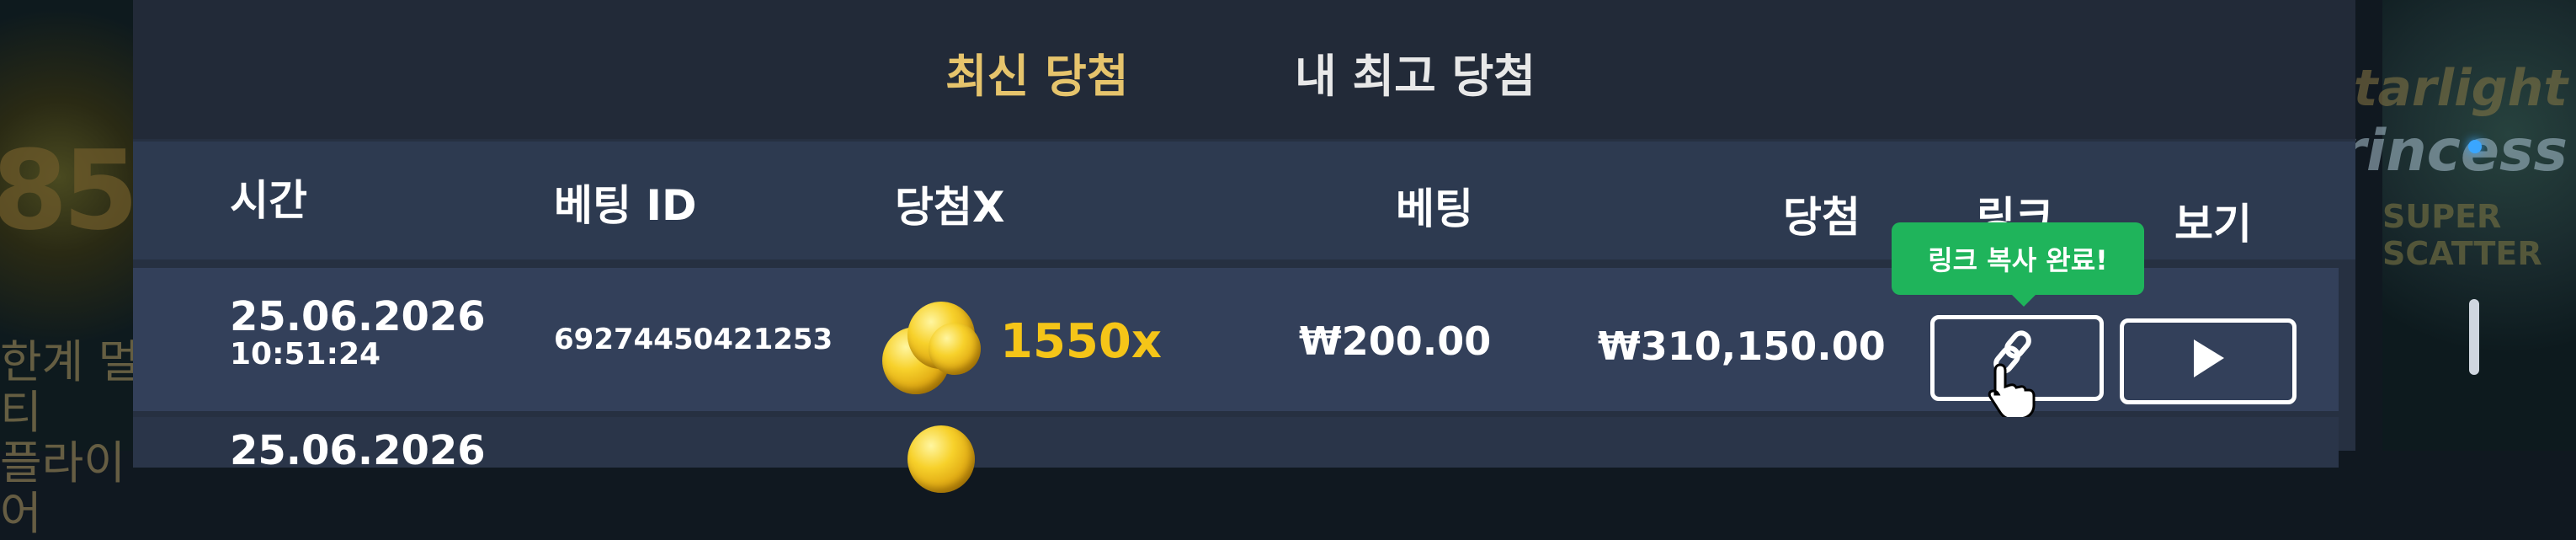 This screenshot has height=540, width=2576. What do you see at coordinates (305, 354) in the screenshot?
I see `row-time: 10:51:24` at bounding box center [305, 354].